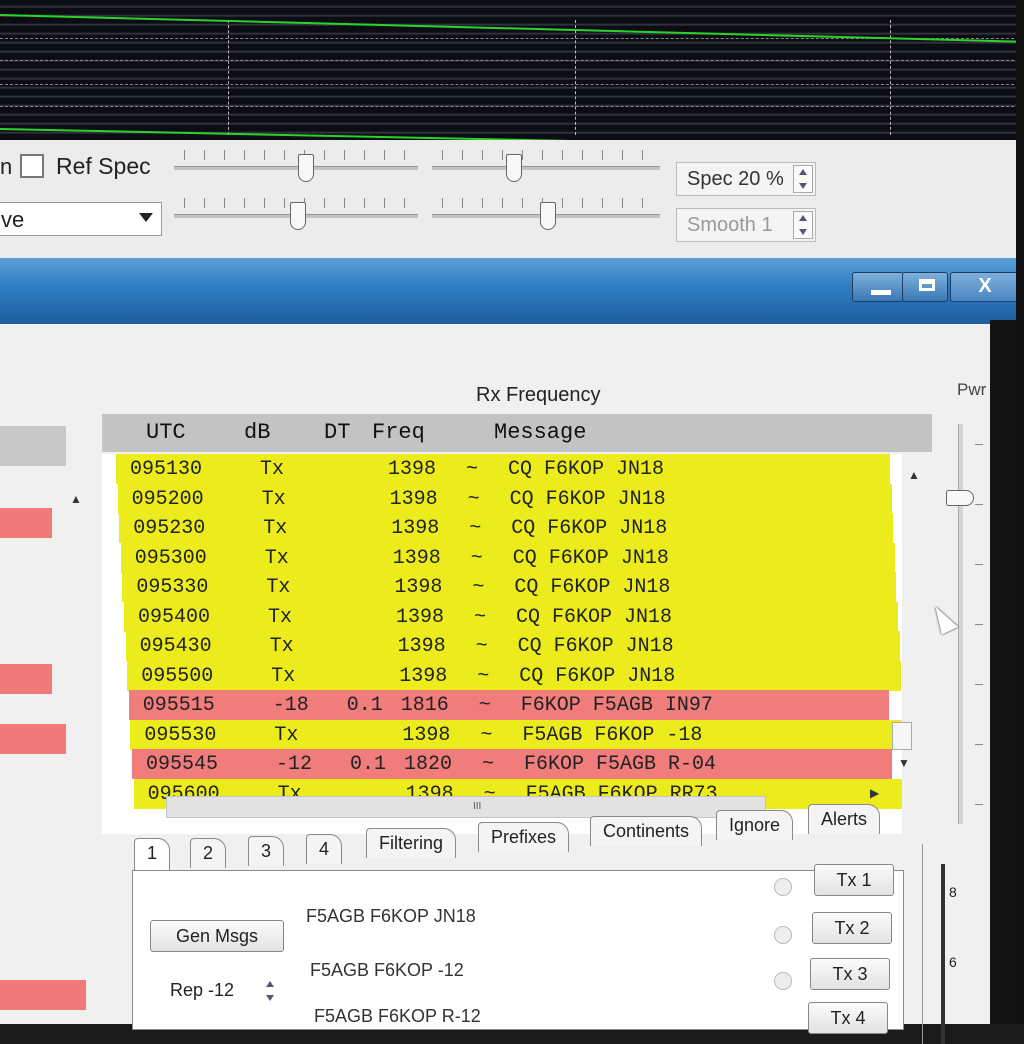  What do you see at coordinates (850, 974) in the screenshot?
I see `tx3-button: Tx 3` at bounding box center [850, 974].